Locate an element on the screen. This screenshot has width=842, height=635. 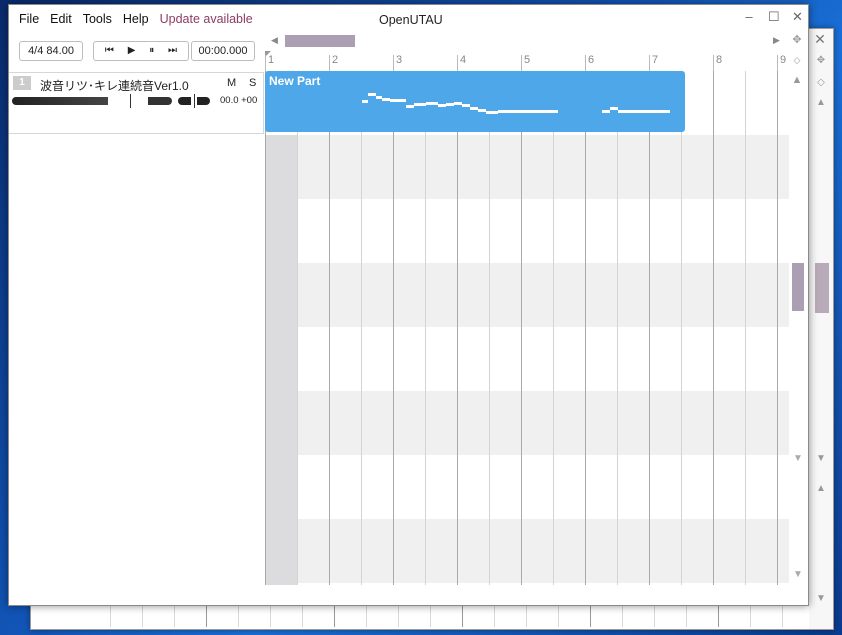
mute-button: M is located at coordinates (231, 83).